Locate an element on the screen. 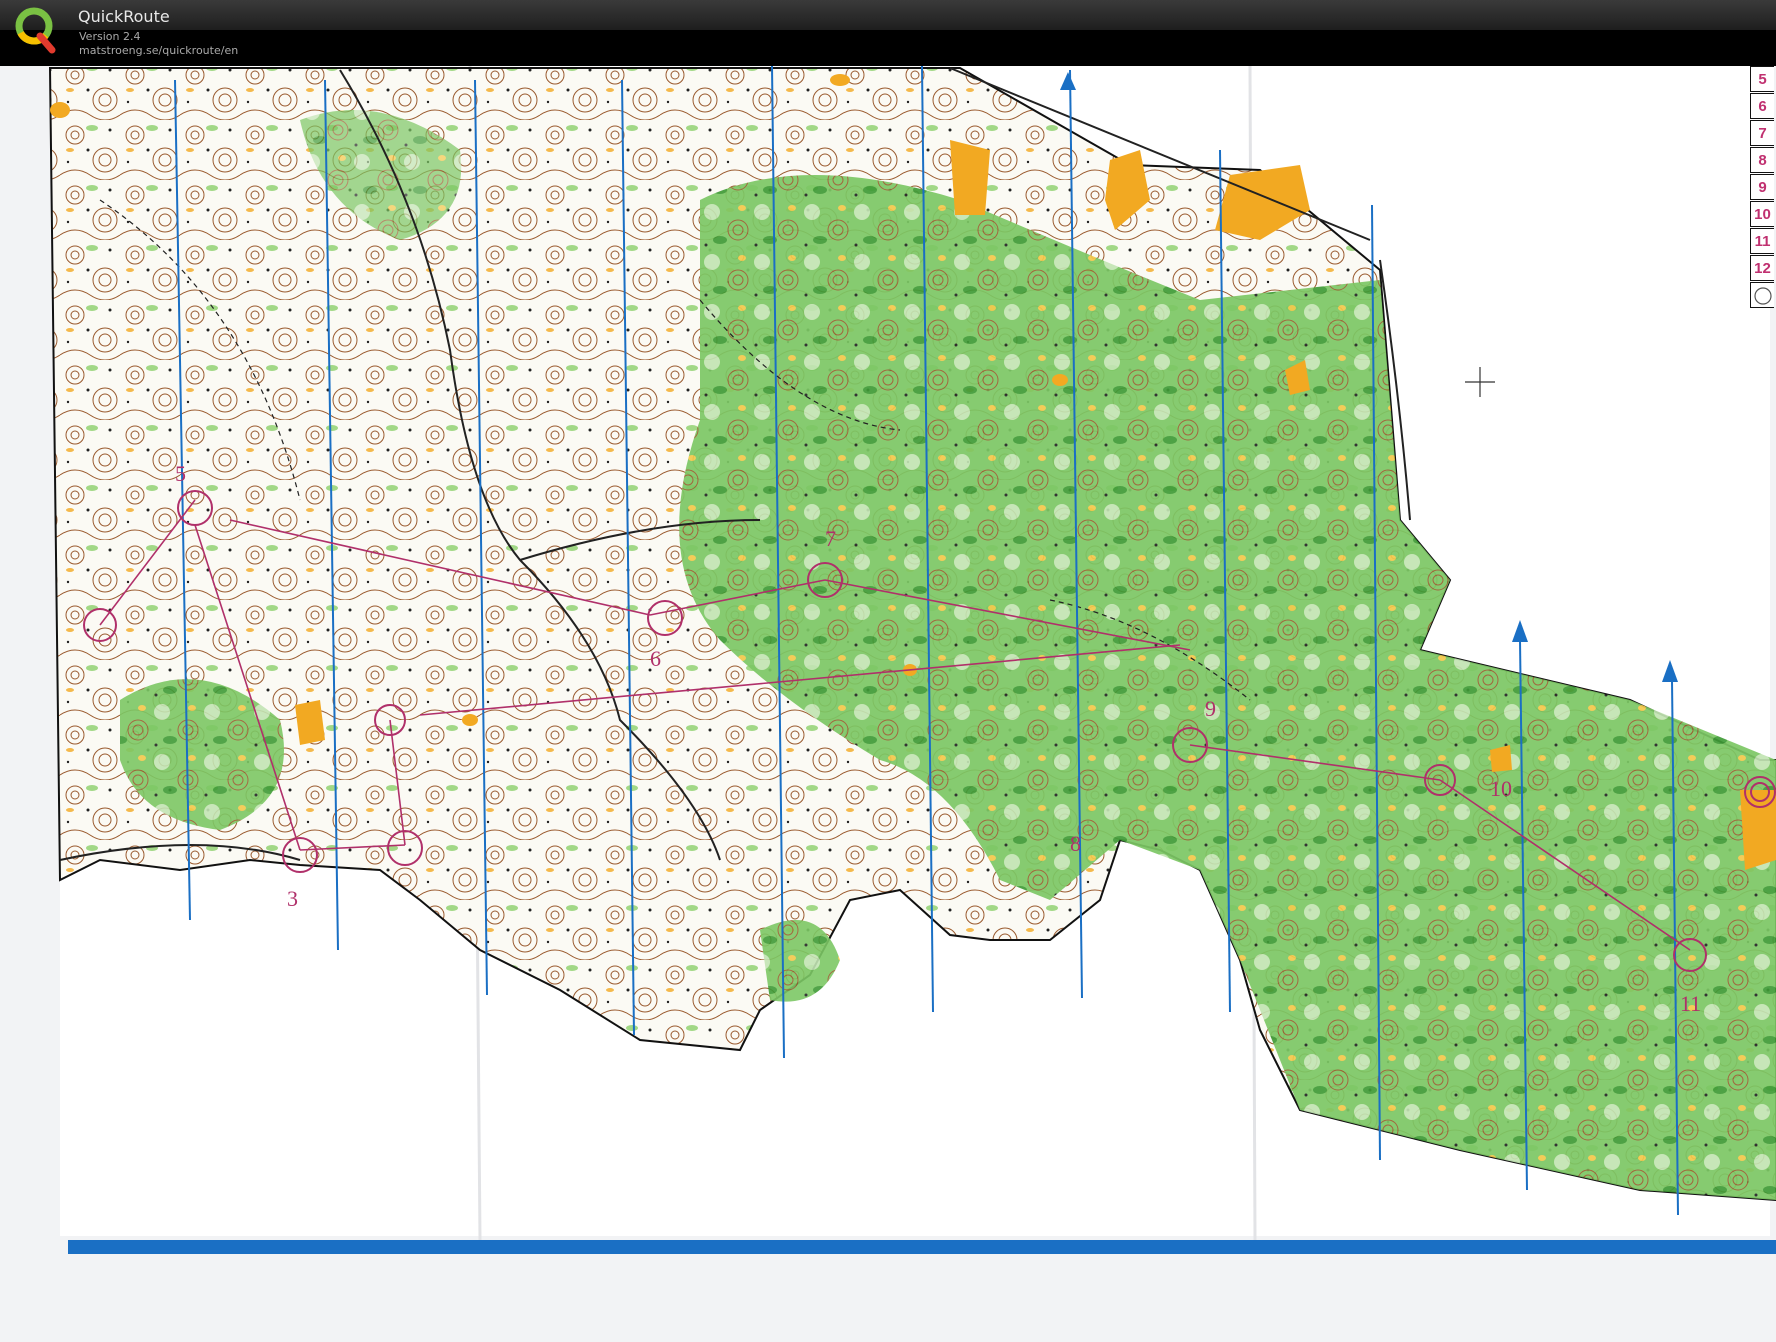  control-label: 7 is located at coordinates (830, 538).